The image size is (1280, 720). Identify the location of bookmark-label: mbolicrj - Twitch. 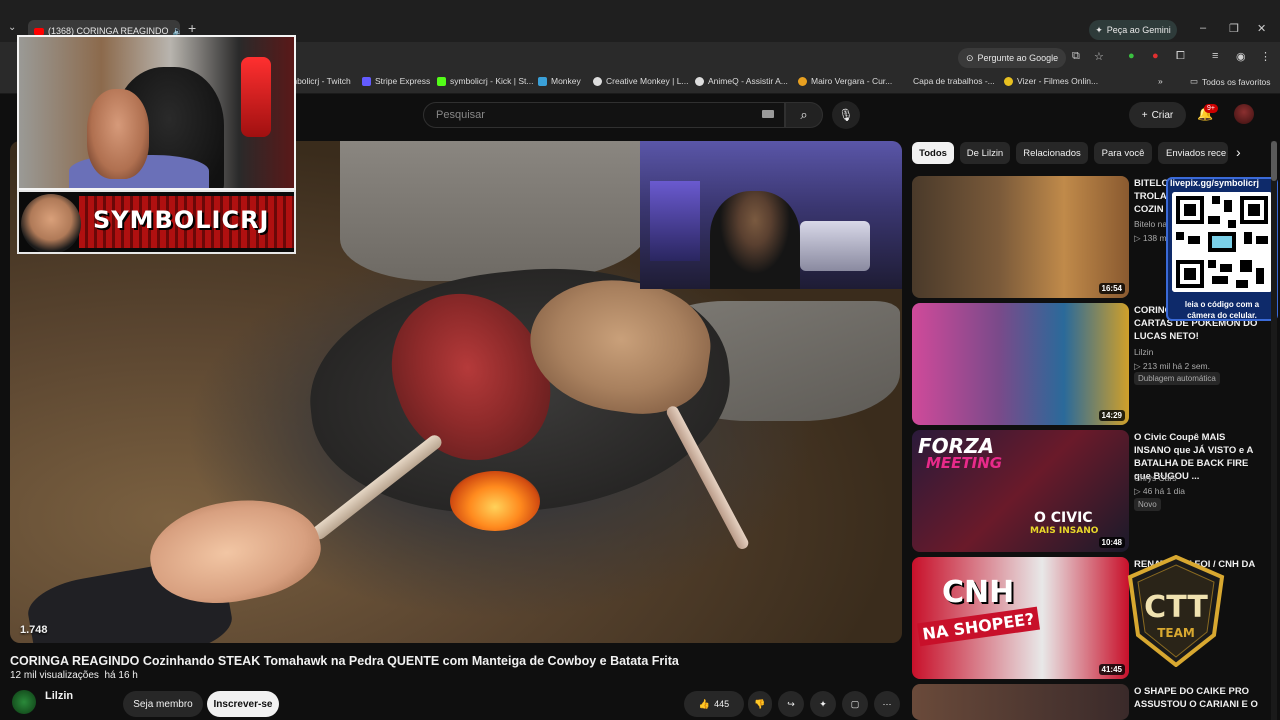
(320, 81).